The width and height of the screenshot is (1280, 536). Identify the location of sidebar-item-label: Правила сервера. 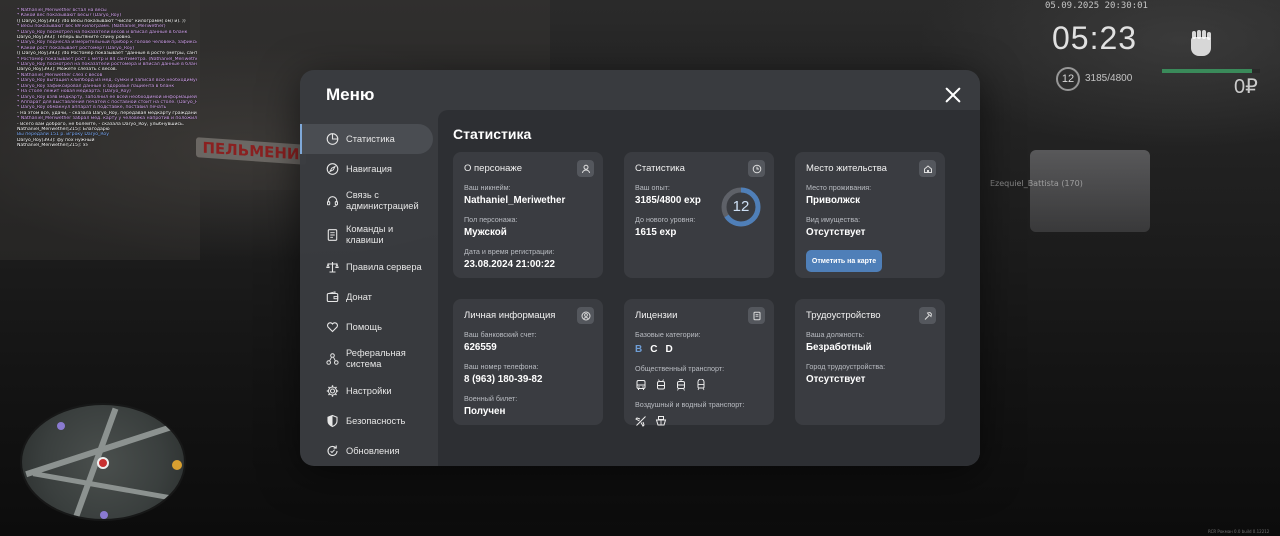
(384, 266).